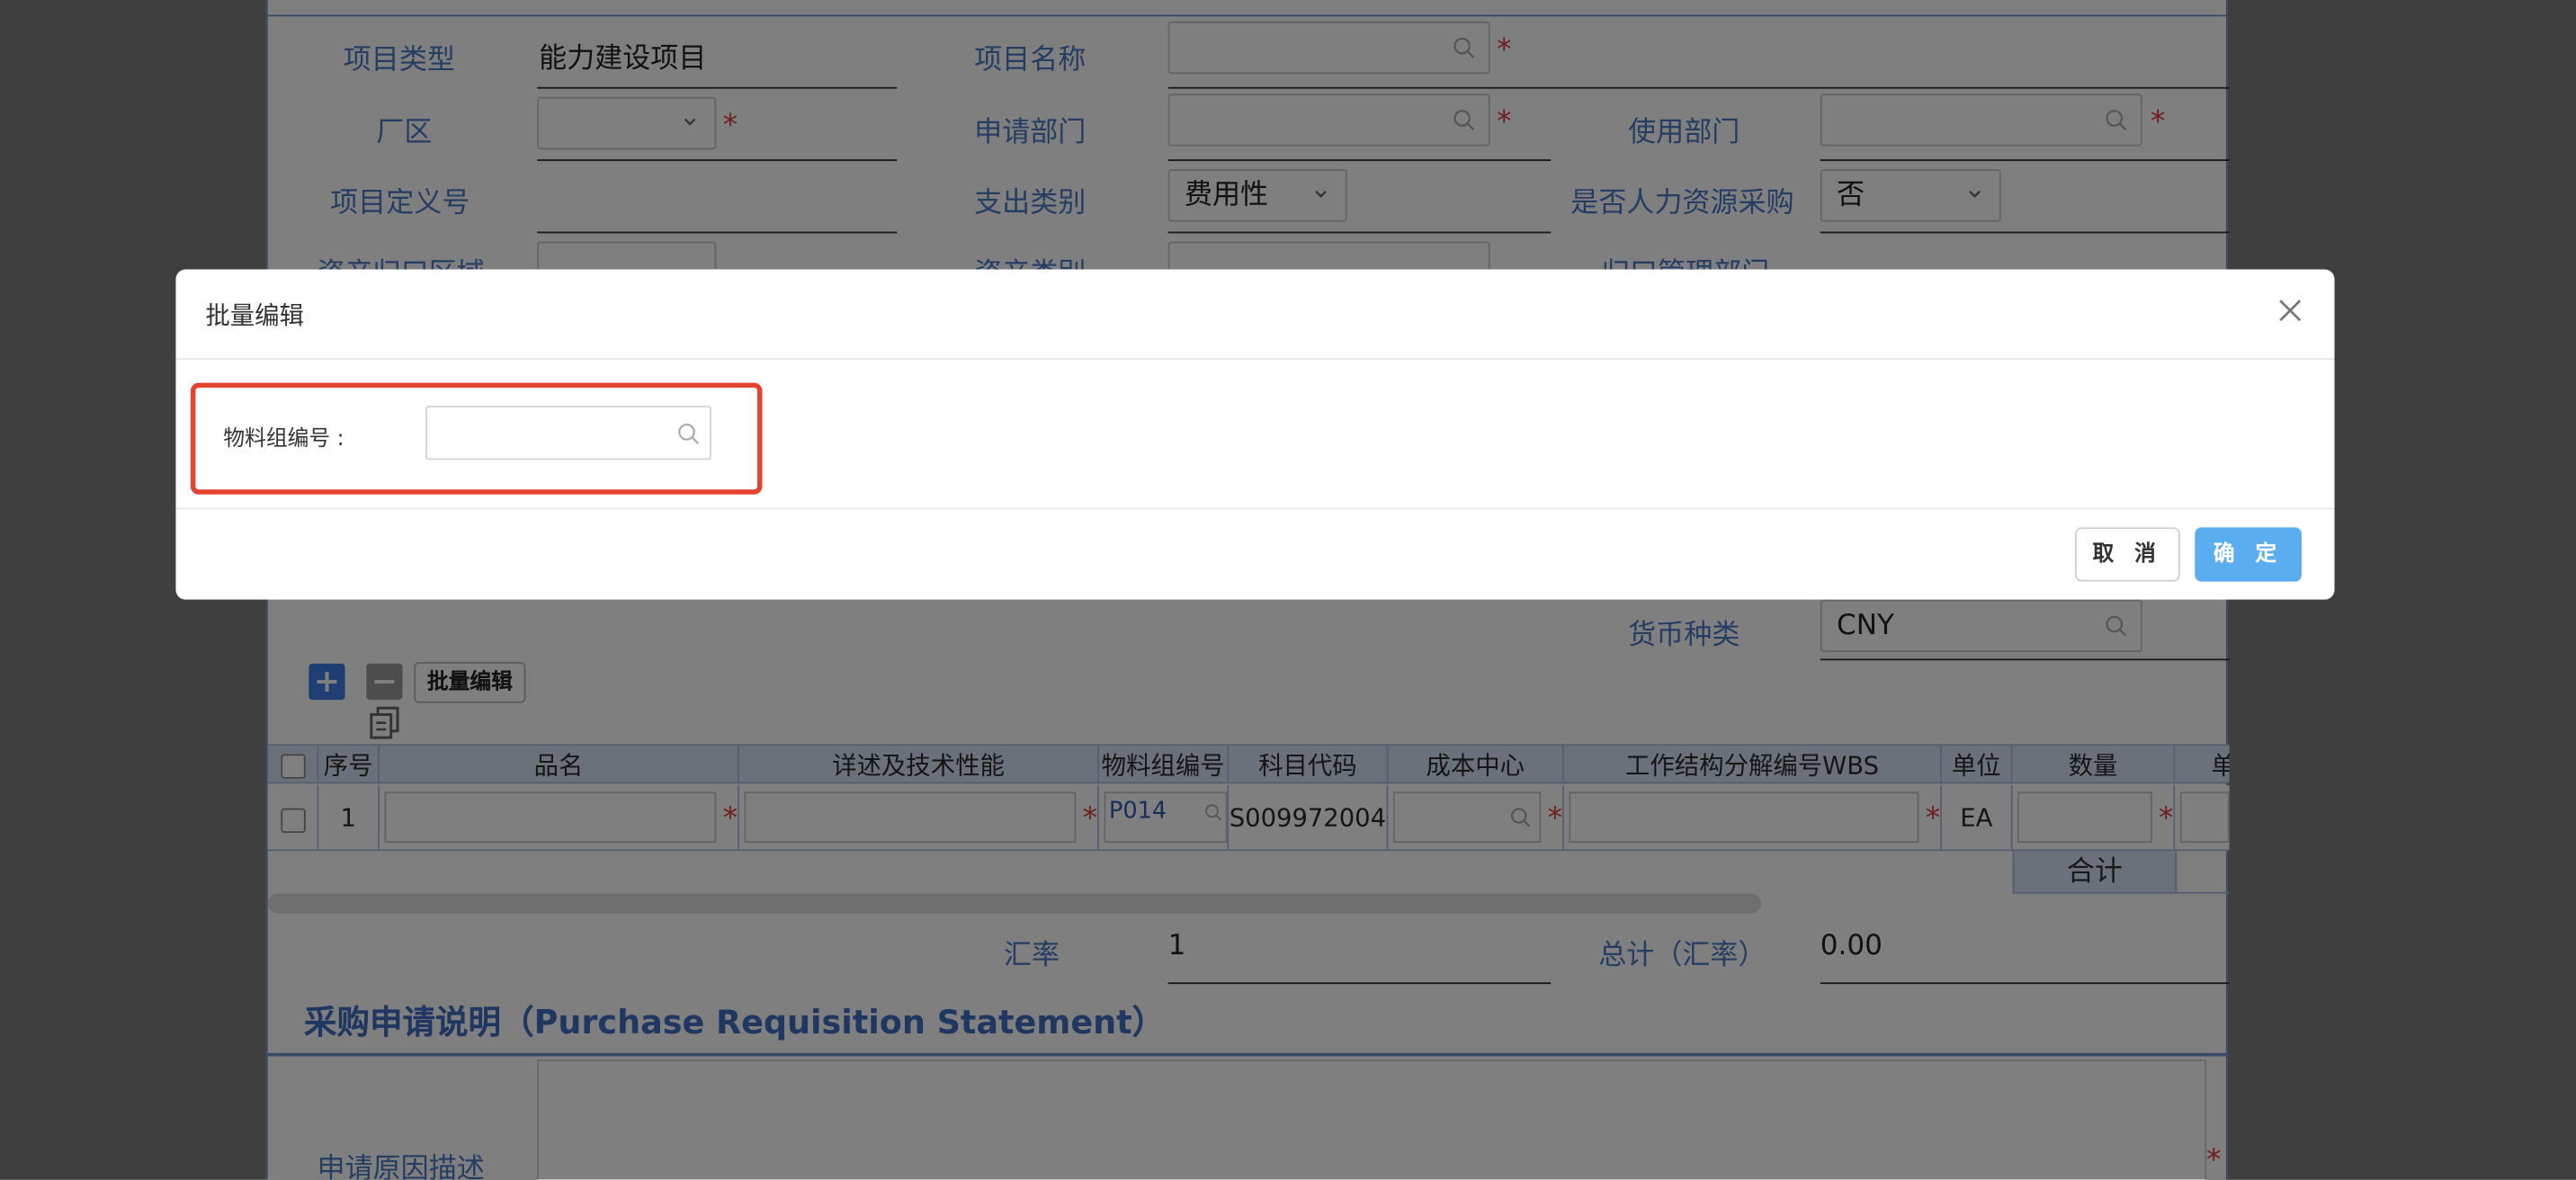 This screenshot has width=2576, height=1180. What do you see at coordinates (2290, 311) in the screenshot?
I see `close-icon` at bounding box center [2290, 311].